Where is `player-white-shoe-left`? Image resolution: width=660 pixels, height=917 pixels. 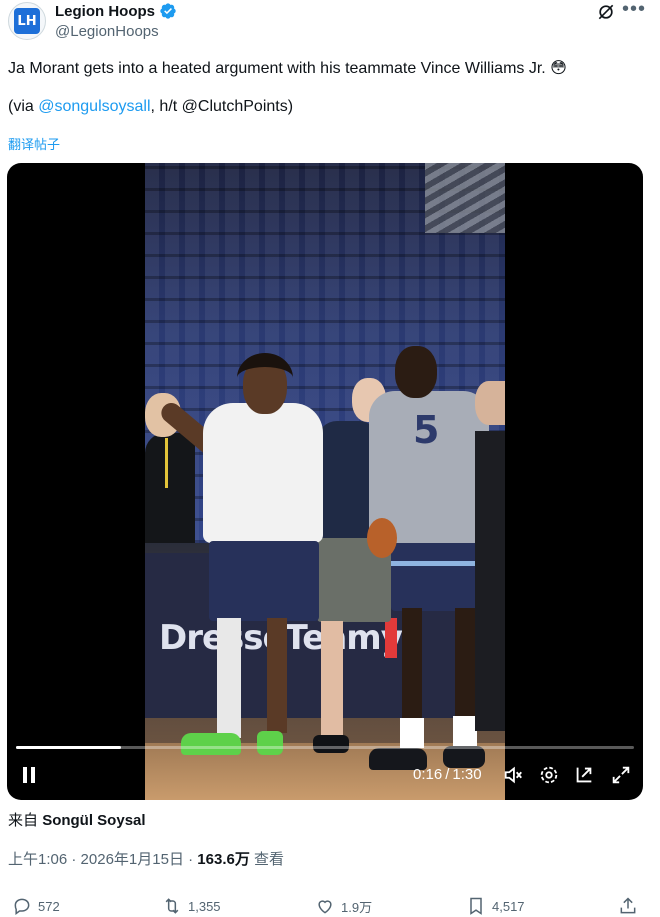 player-white-shoe-left is located at coordinates (211, 744).